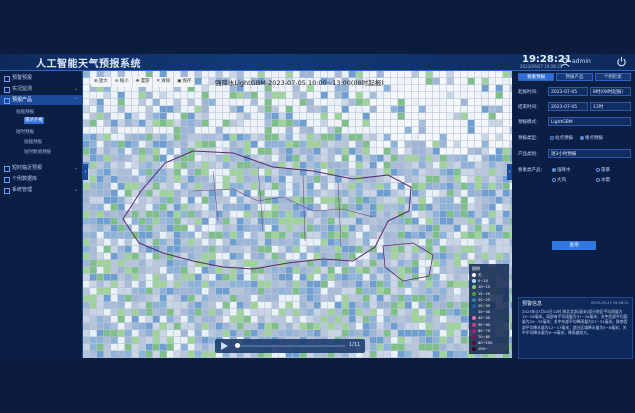 The height and width of the screenshot is (413, 635). I want to click on collapse-right-button: ›, so click(509, 172).